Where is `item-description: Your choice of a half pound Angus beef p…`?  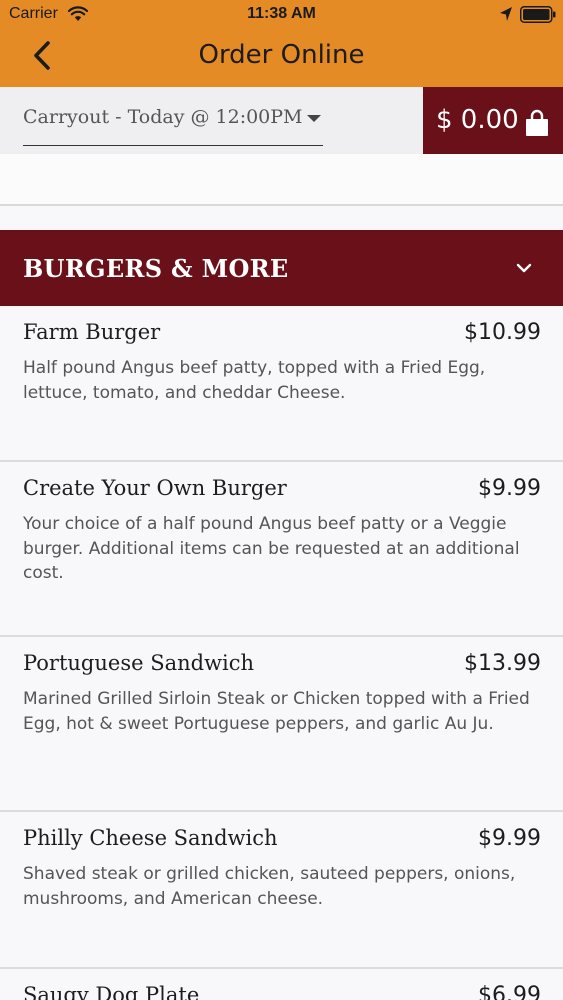 item-description: Your choice of a half pound Angus beef p… is located at coordinates (271, 548).